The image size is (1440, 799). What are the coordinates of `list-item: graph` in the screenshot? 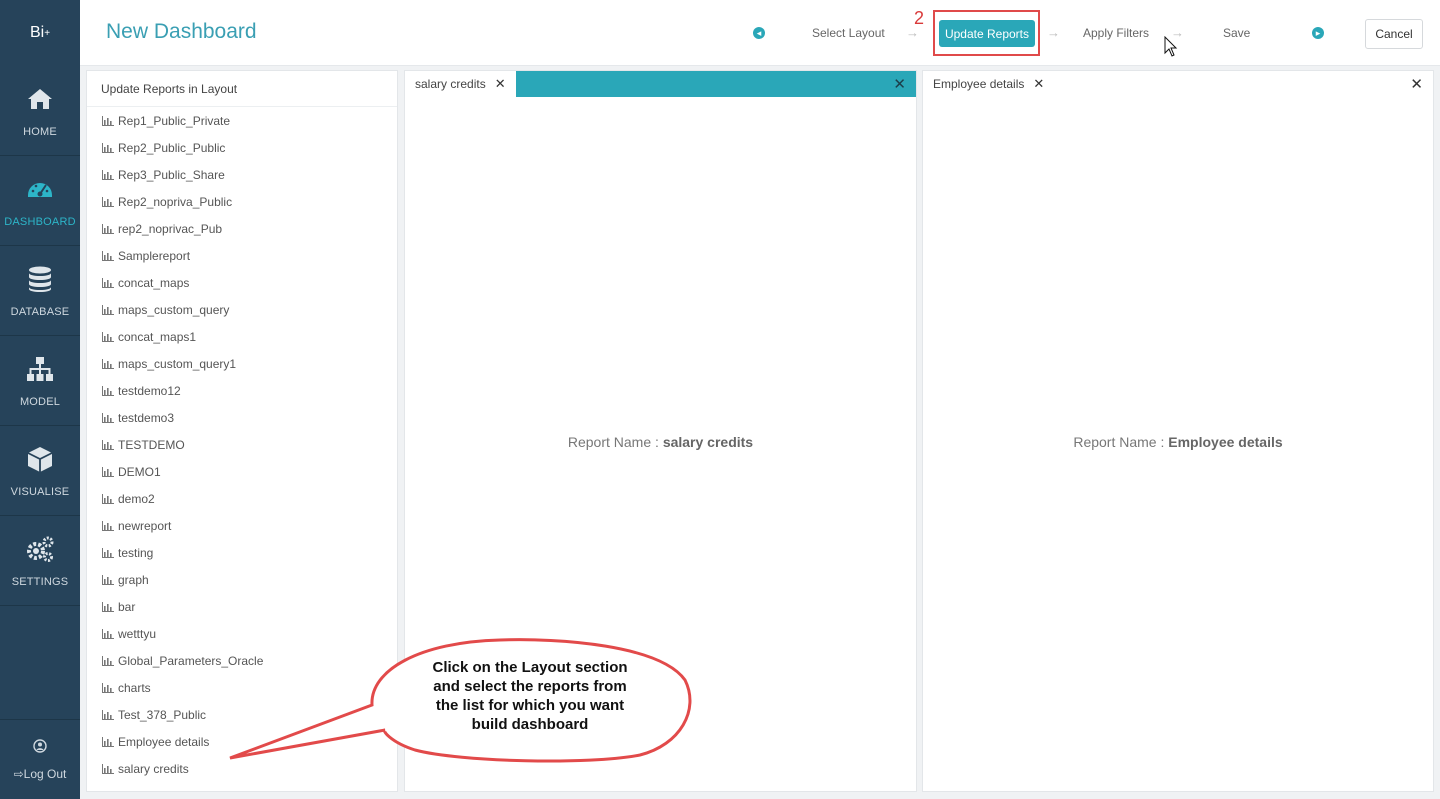 It's located at (242, 579).